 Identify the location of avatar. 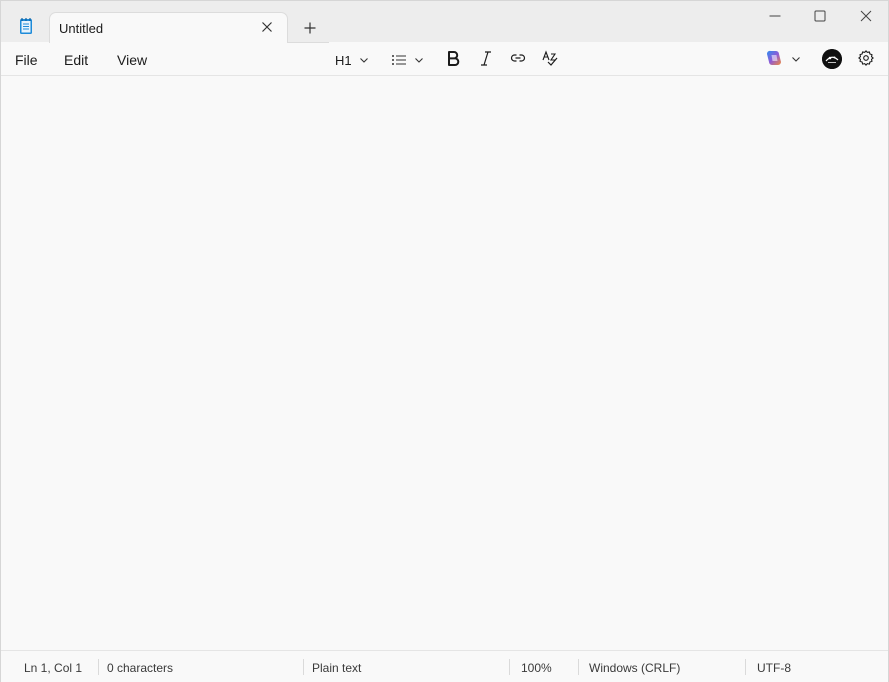
(832, 59).